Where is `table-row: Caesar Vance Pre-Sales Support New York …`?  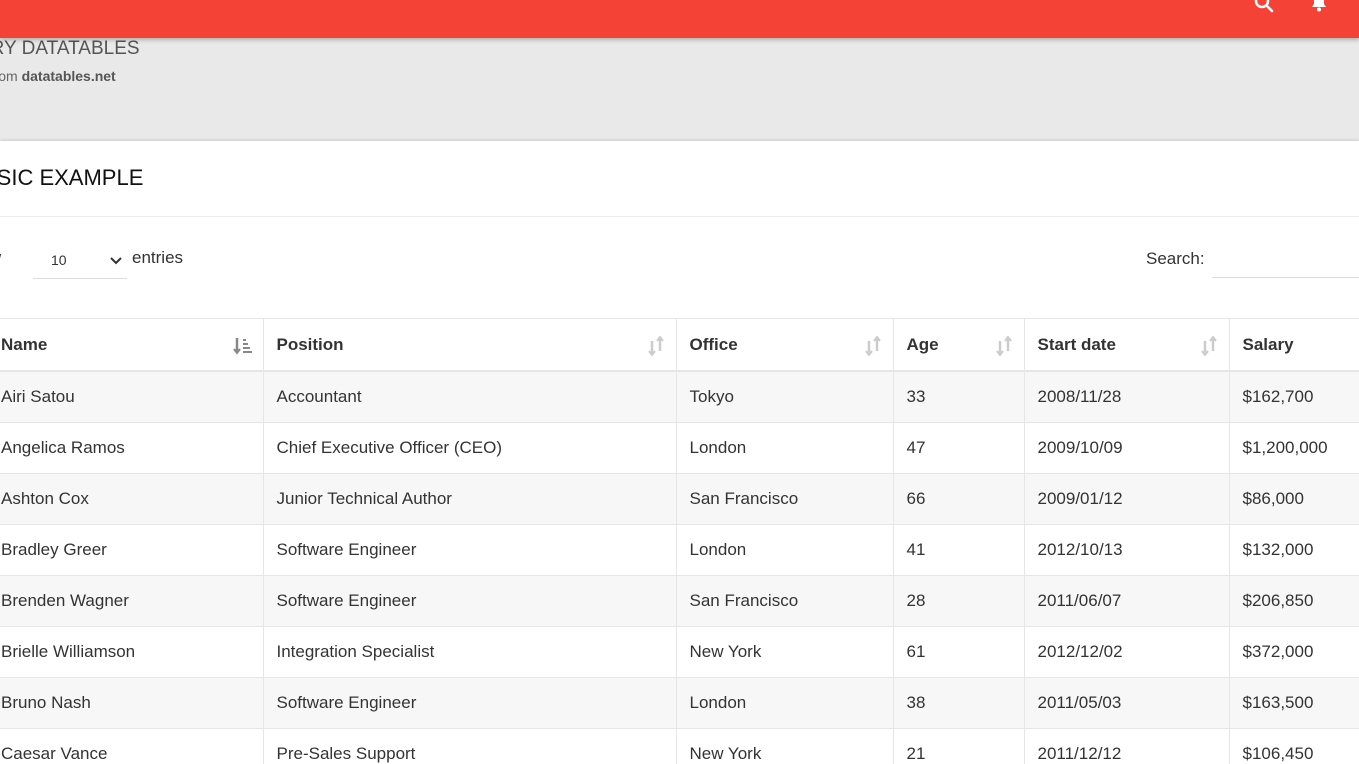
table-row: Caesar Vance Pre-Sales Support New York … is located at coordinates (679, 746).